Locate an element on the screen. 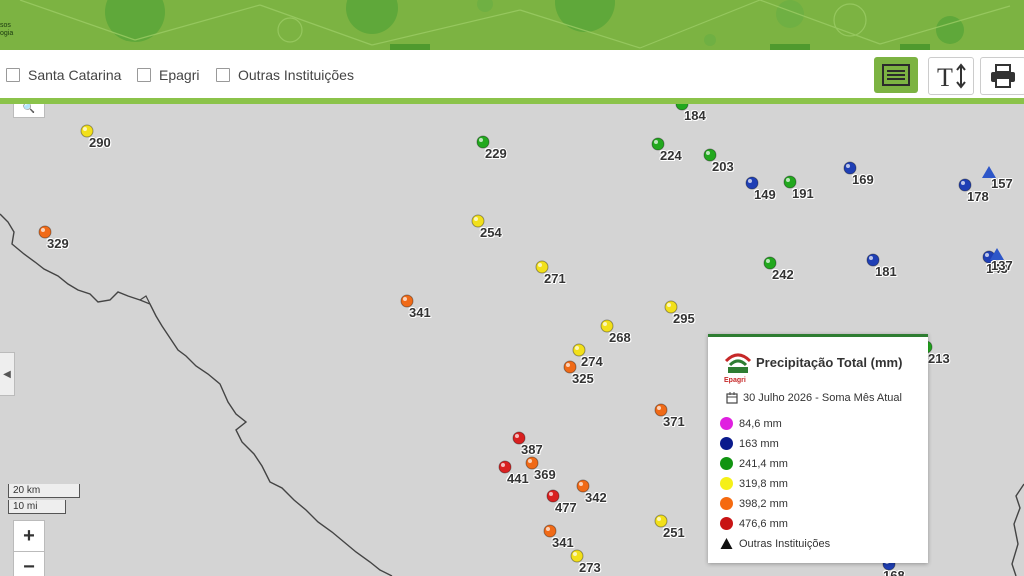  station-value-label: 295 is located at coordinates (684, 318).